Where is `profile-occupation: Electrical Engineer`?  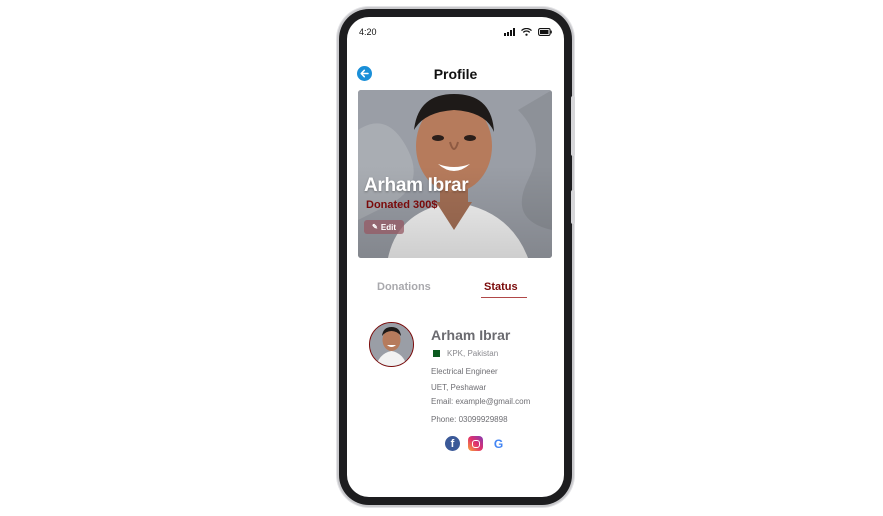
profile-occupation: Electrical Engineer is located at coordinates (464, 371).